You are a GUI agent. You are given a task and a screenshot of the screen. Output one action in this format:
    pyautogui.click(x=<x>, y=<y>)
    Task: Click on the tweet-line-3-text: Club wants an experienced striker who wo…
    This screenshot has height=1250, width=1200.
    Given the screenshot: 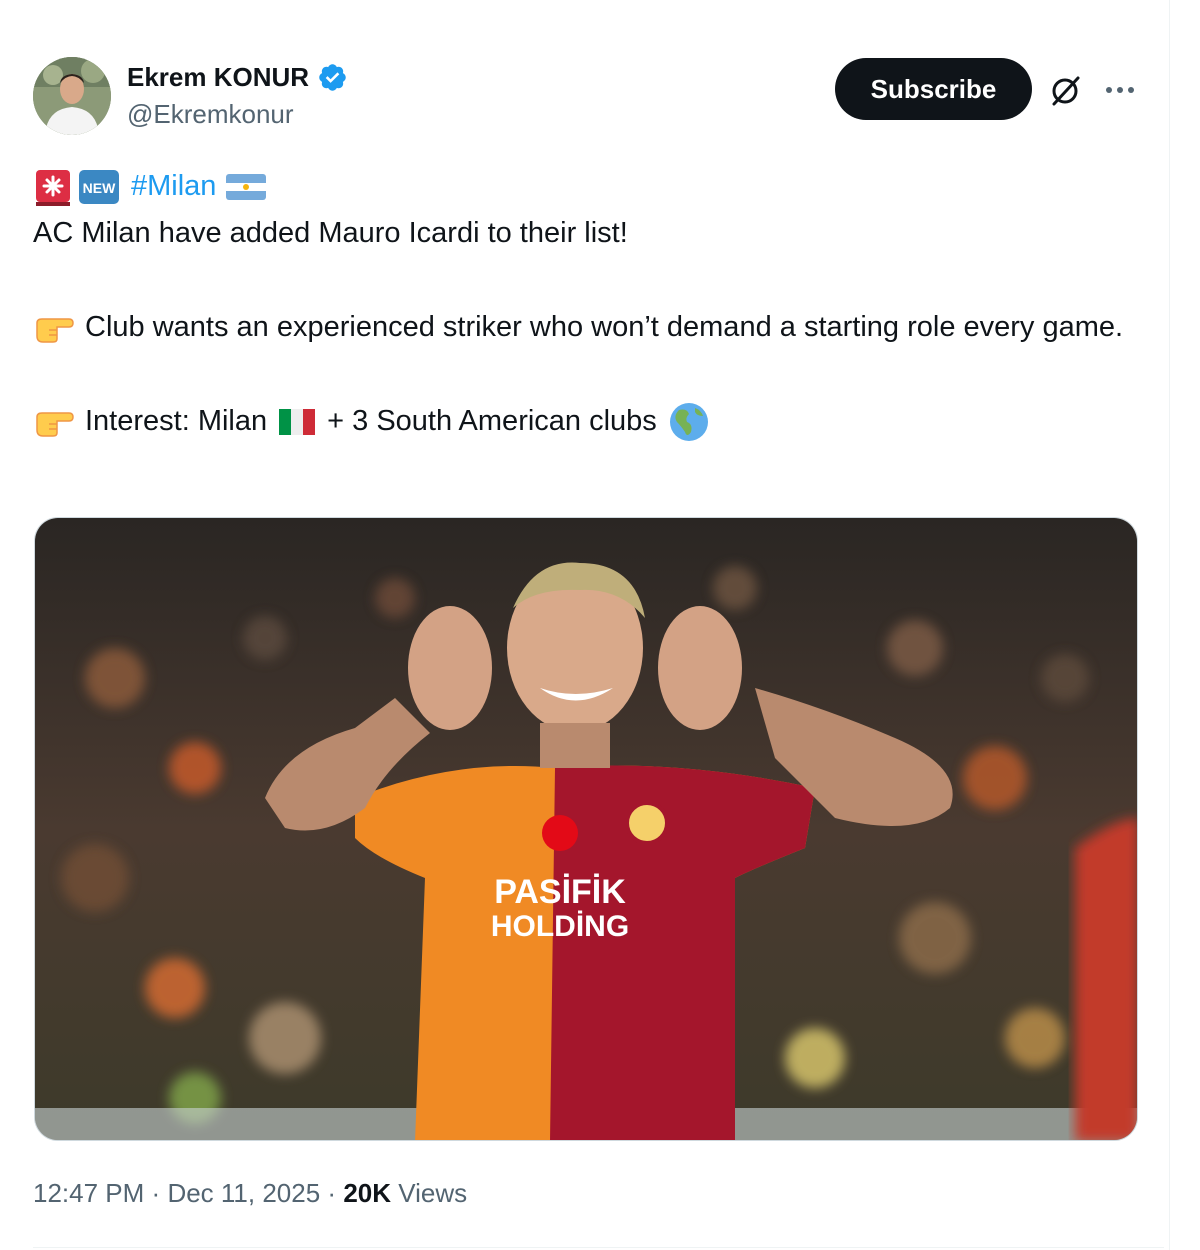 What is the action you would take?
    pyautogui.click(x=604, y=327)
    